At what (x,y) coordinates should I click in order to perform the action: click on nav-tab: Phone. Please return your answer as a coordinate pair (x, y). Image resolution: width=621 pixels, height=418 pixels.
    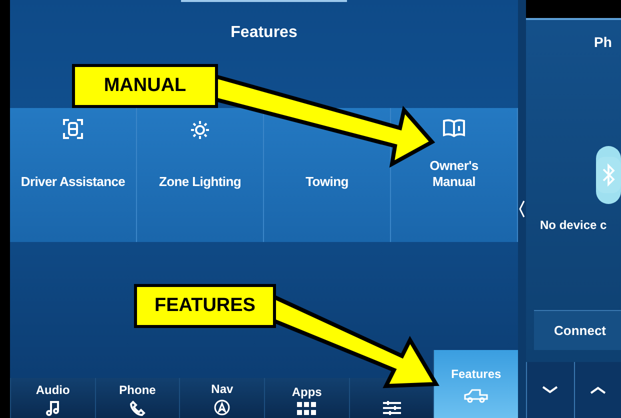
    Looking at the image, I should click on (137, 398).